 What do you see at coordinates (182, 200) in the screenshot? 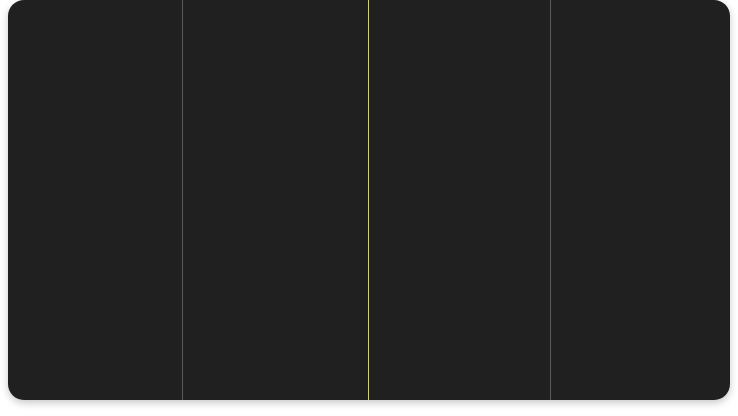
I see `column-divider-left` at bounding box center [182, 200].